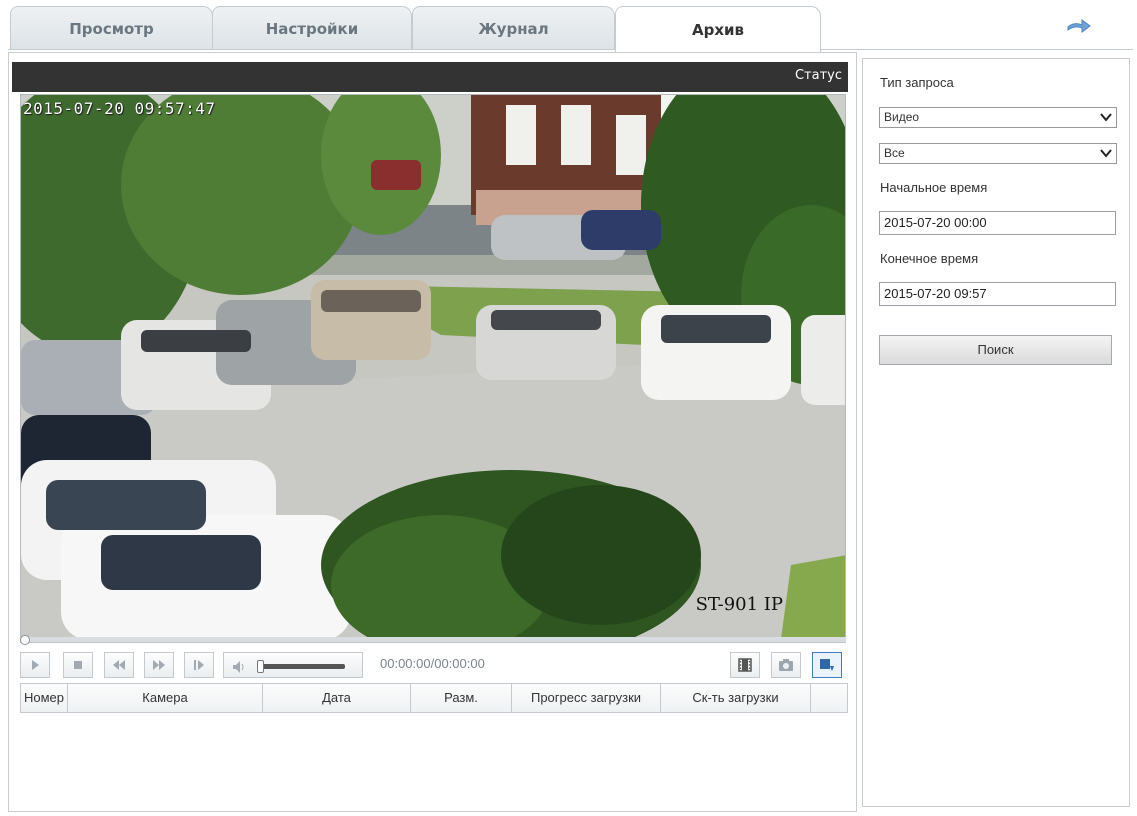 The height and width of the screenshot is (816, 1137). I want to click on tab-bar: Просмотр Настройки Журнал Архив, so click(568, 26).